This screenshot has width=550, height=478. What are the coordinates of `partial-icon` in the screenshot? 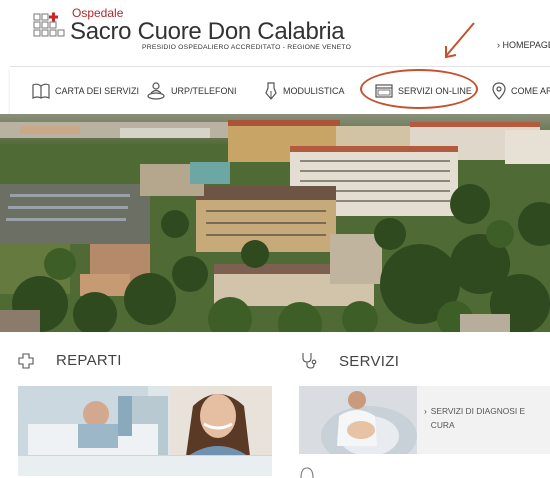 It's located at (307, 472).